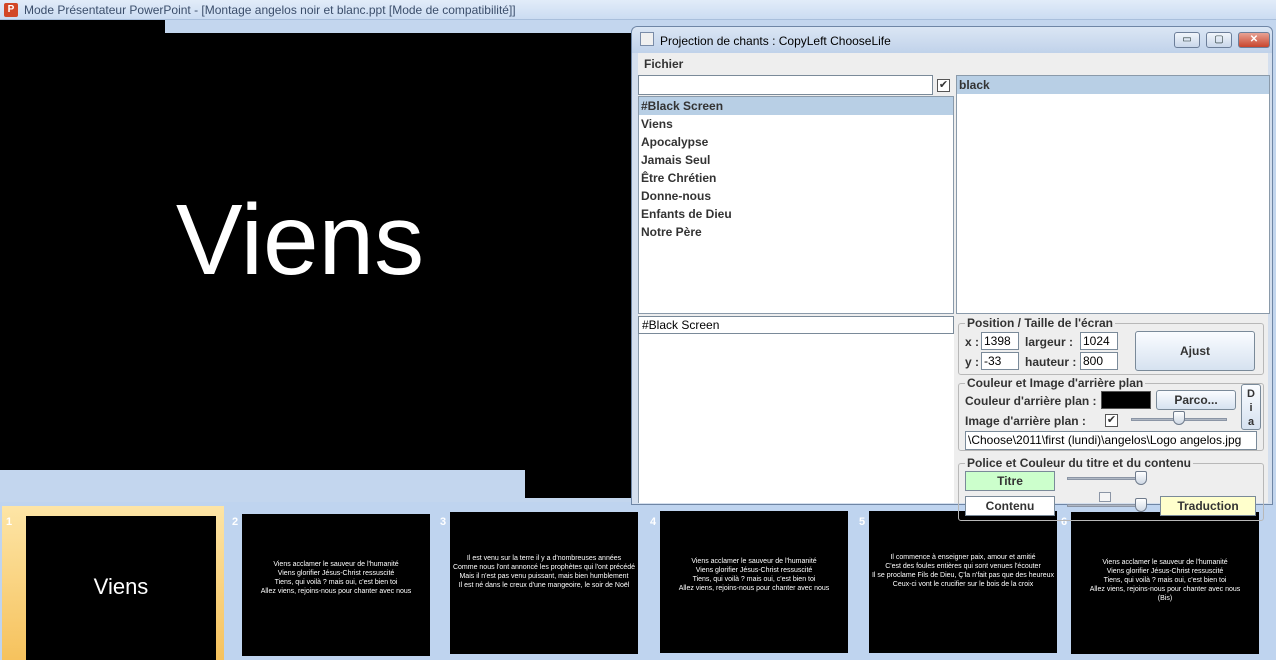  I want to click on song-list-item: Être Chrétien, so click(796, 178).